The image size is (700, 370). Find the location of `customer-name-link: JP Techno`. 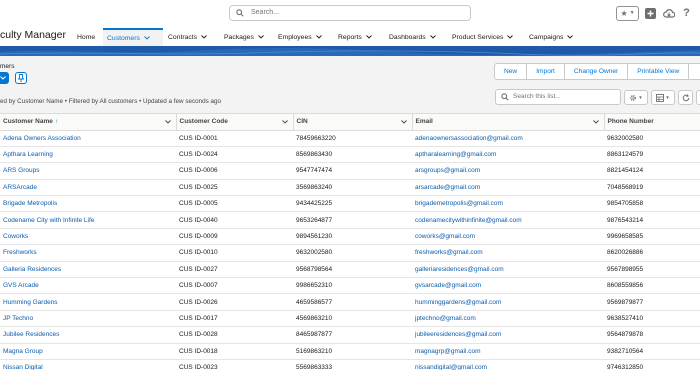

customer-name-link: JP Techno is located at coordinates (18, 318).